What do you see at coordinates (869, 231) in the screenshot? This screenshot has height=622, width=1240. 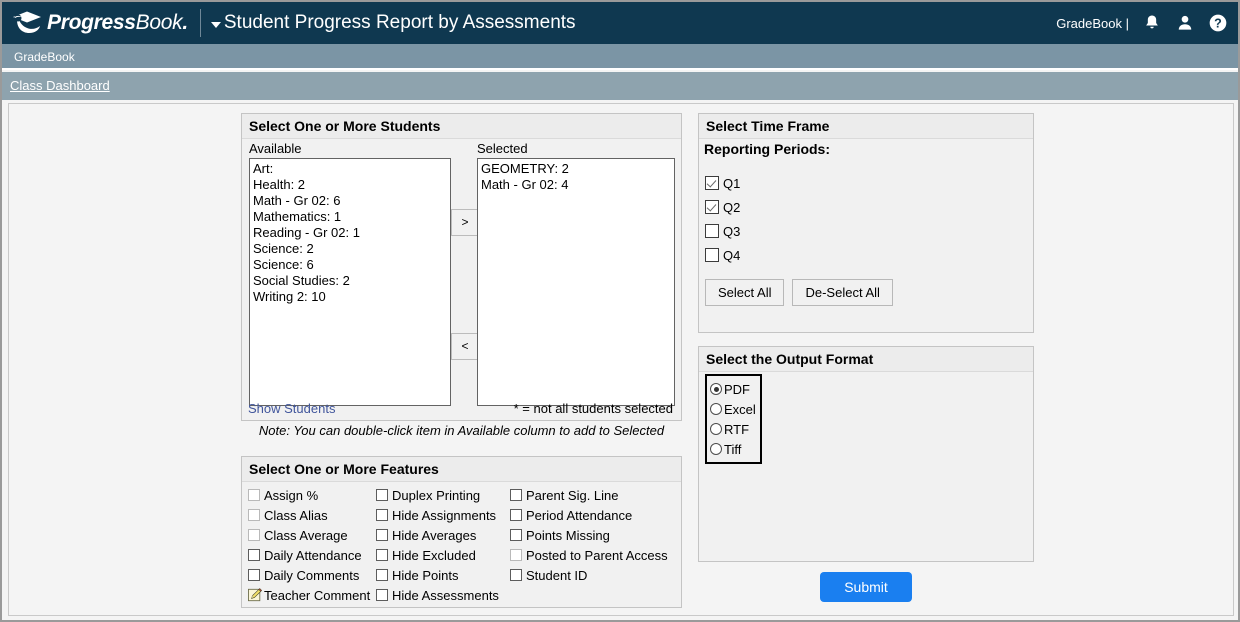 I see `reporting-period-option: Q3` at bounding box center [869, 231].